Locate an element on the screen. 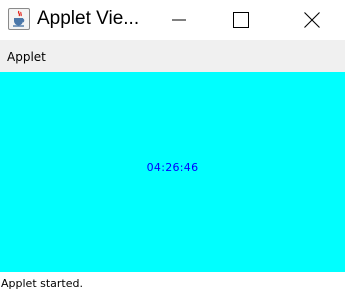 This screenshot has height=291, width=345. status-bar: Applet started. is located at coordinates (172, 281).